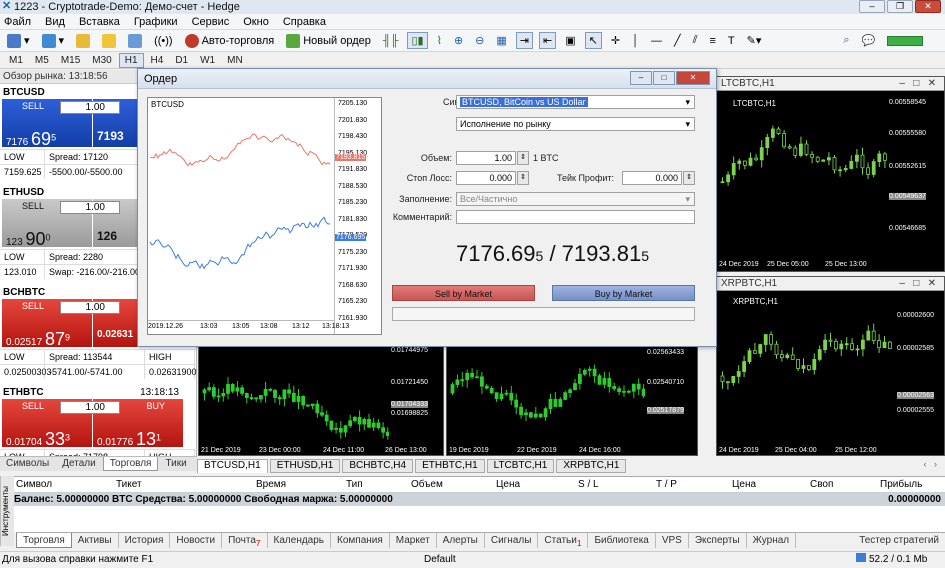 The image size is (945, 568). I want to click on line-chart-button: ⌇, so click(439, 40).